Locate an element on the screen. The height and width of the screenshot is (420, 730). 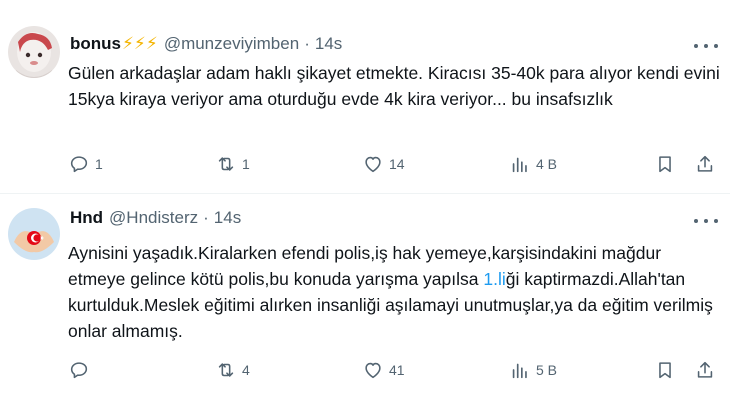
reply-button is located at coordinates (81, 370).